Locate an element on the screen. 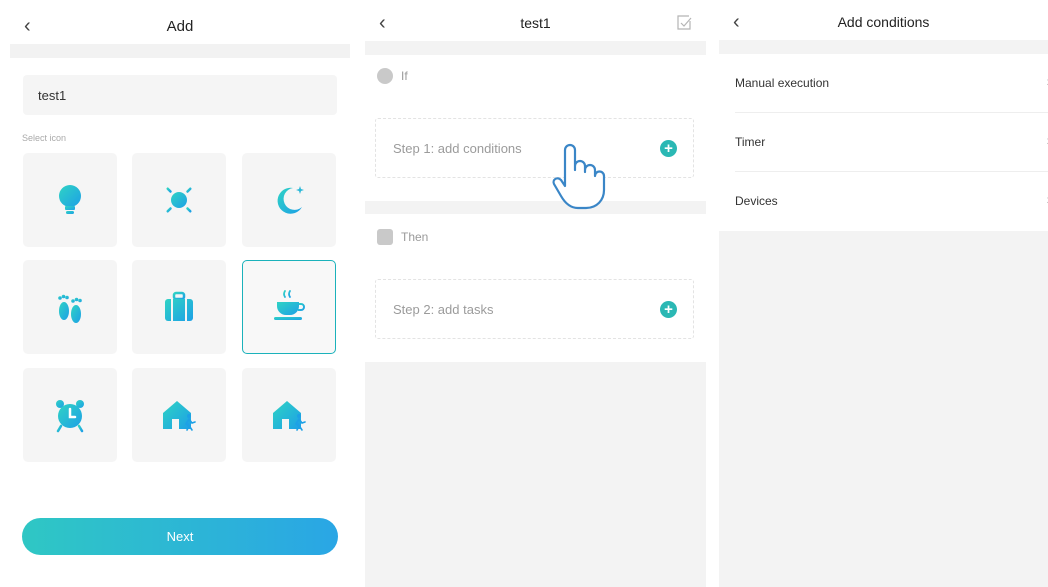 This screenshot has width=1048, height=587. icon-tile-bulb is located at coordinates (70, 200).